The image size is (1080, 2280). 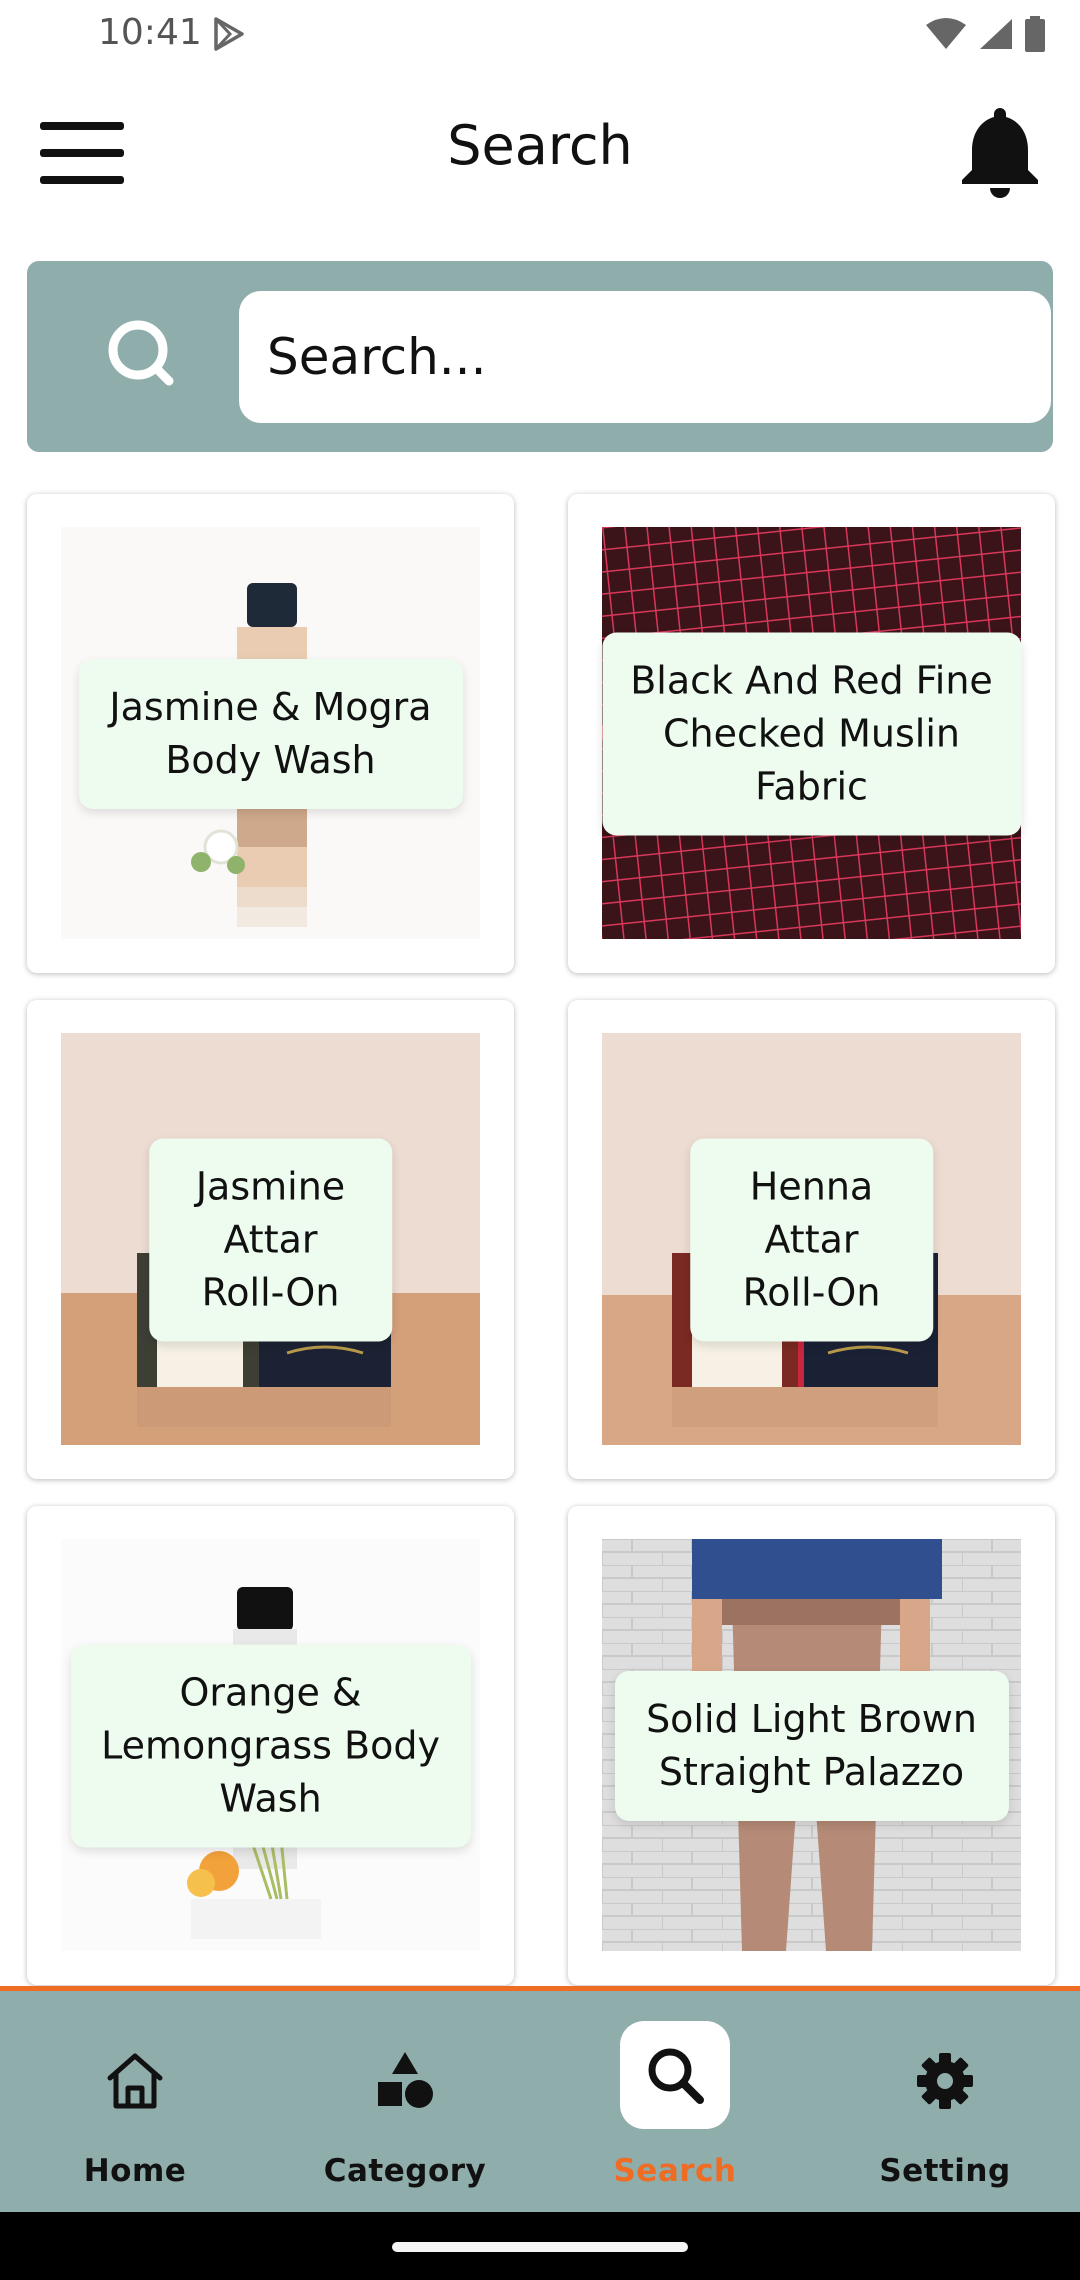 I want to click on status-bar: 10:41, so click(x=540, y=33).